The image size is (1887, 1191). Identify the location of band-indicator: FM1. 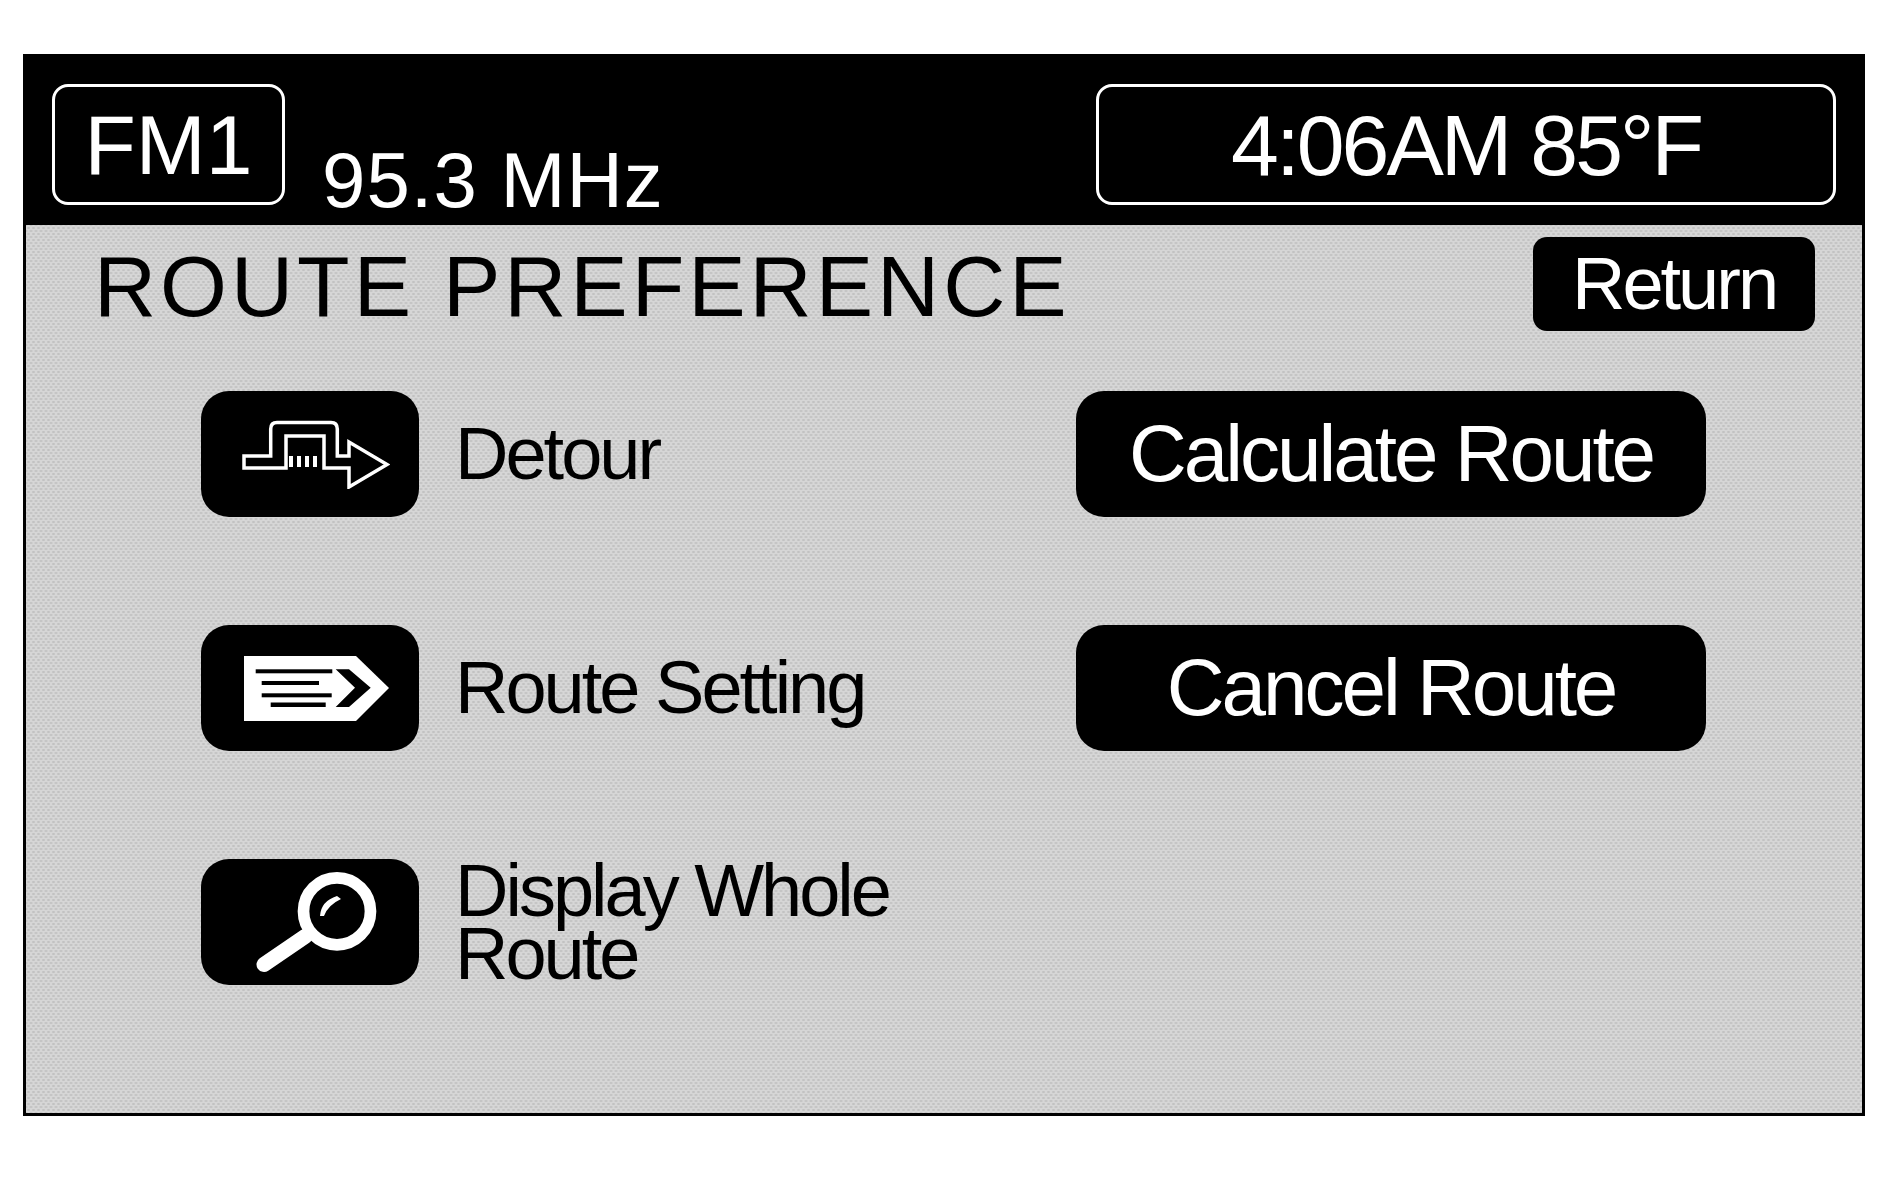
(168, 144).